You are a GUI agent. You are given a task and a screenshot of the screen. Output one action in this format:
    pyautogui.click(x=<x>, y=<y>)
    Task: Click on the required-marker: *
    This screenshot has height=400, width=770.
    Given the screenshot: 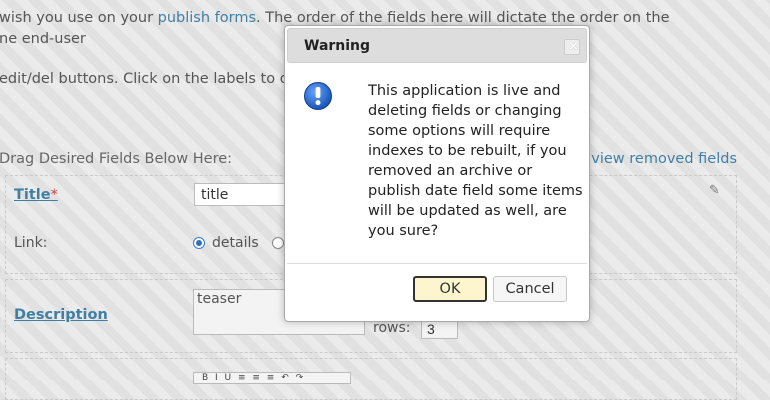 What is the action you would take?
    pyautogui.click(x=54, y=195)
    